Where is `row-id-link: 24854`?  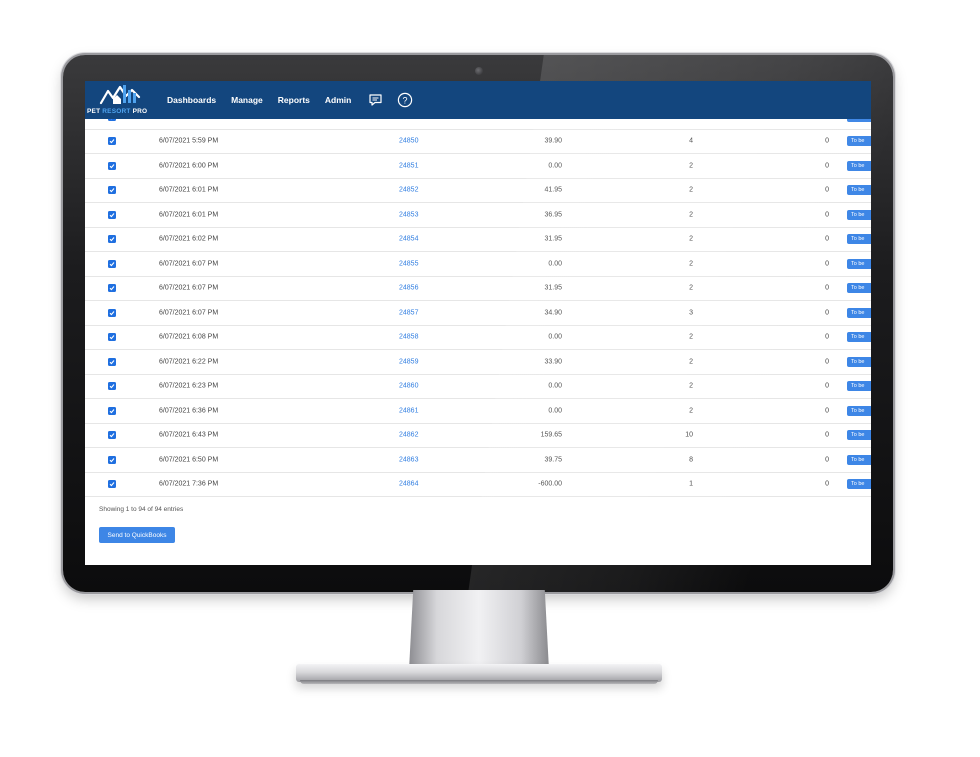
row-id-link: 24854 is located at coordinates (408, 239).